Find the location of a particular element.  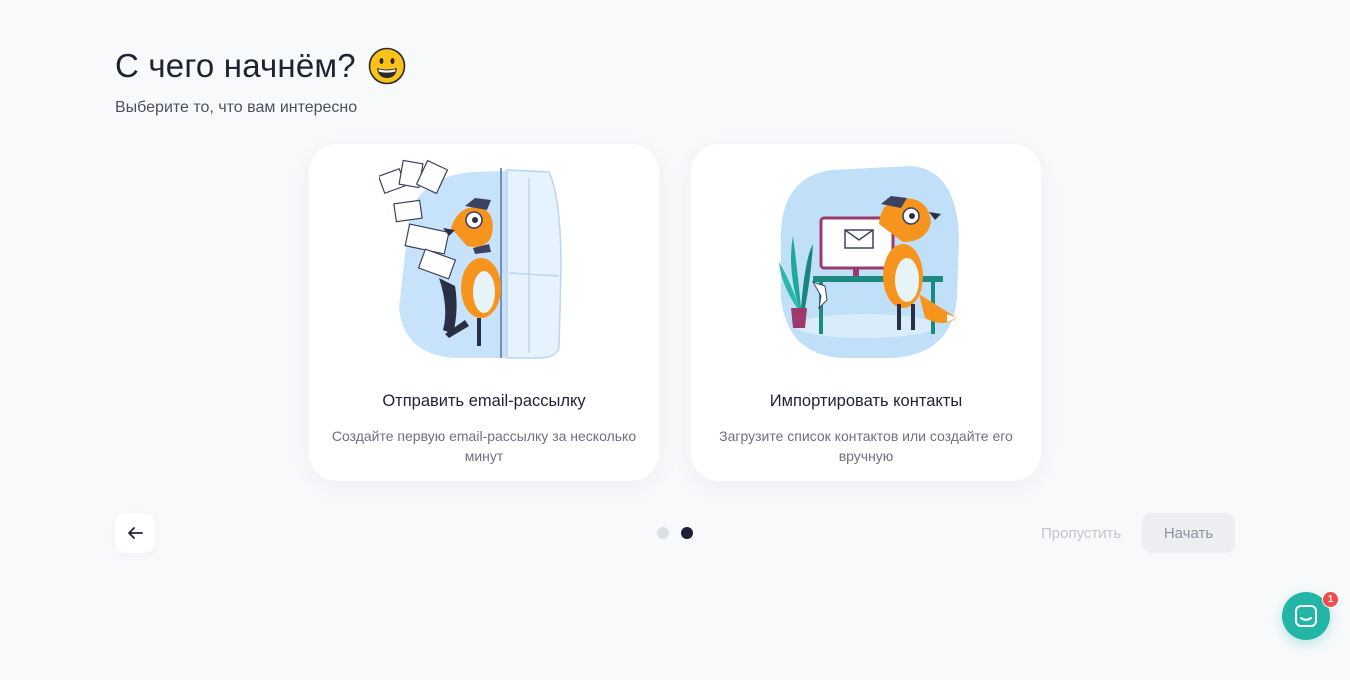

arrow-left-icon is located at coordinates (135, 533).